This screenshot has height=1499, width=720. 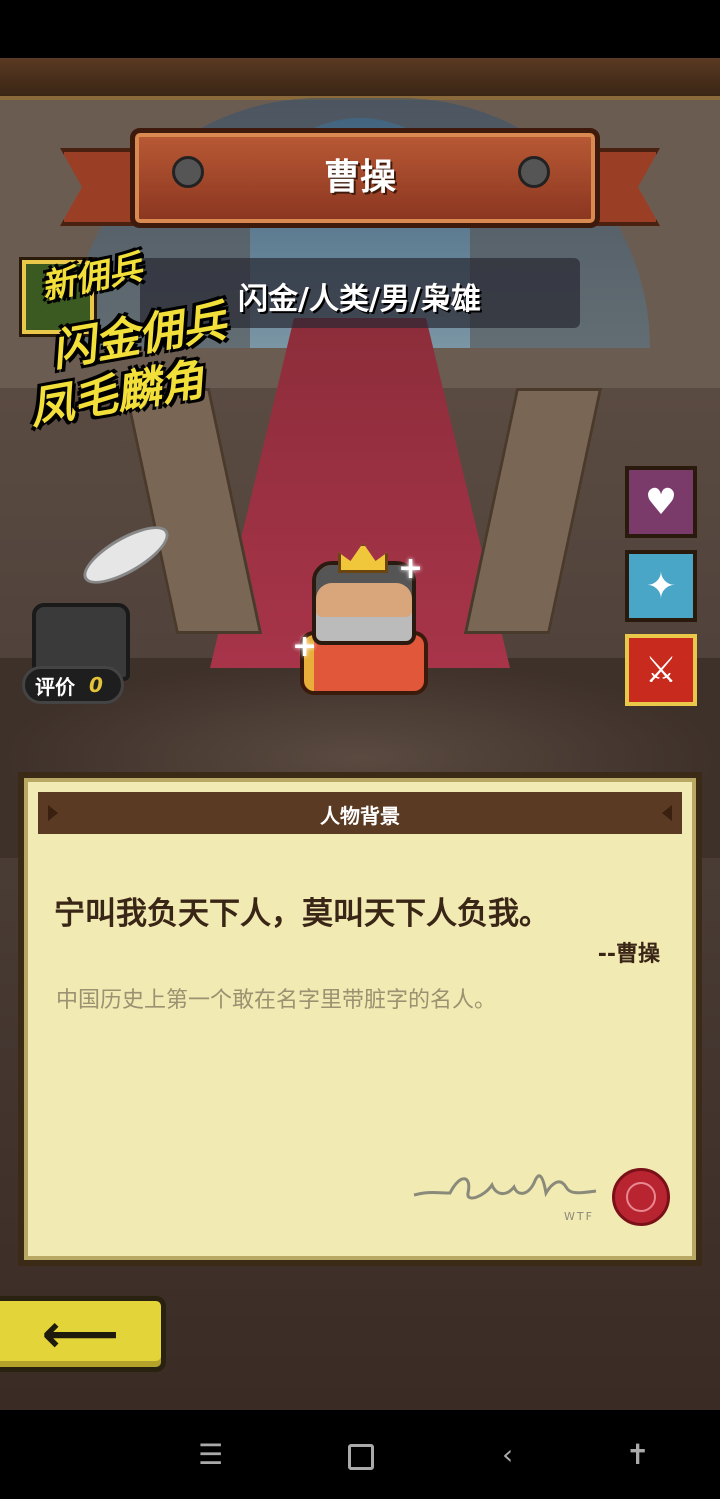 I want to click on scene-top-frame, so click(x=360, y=79).